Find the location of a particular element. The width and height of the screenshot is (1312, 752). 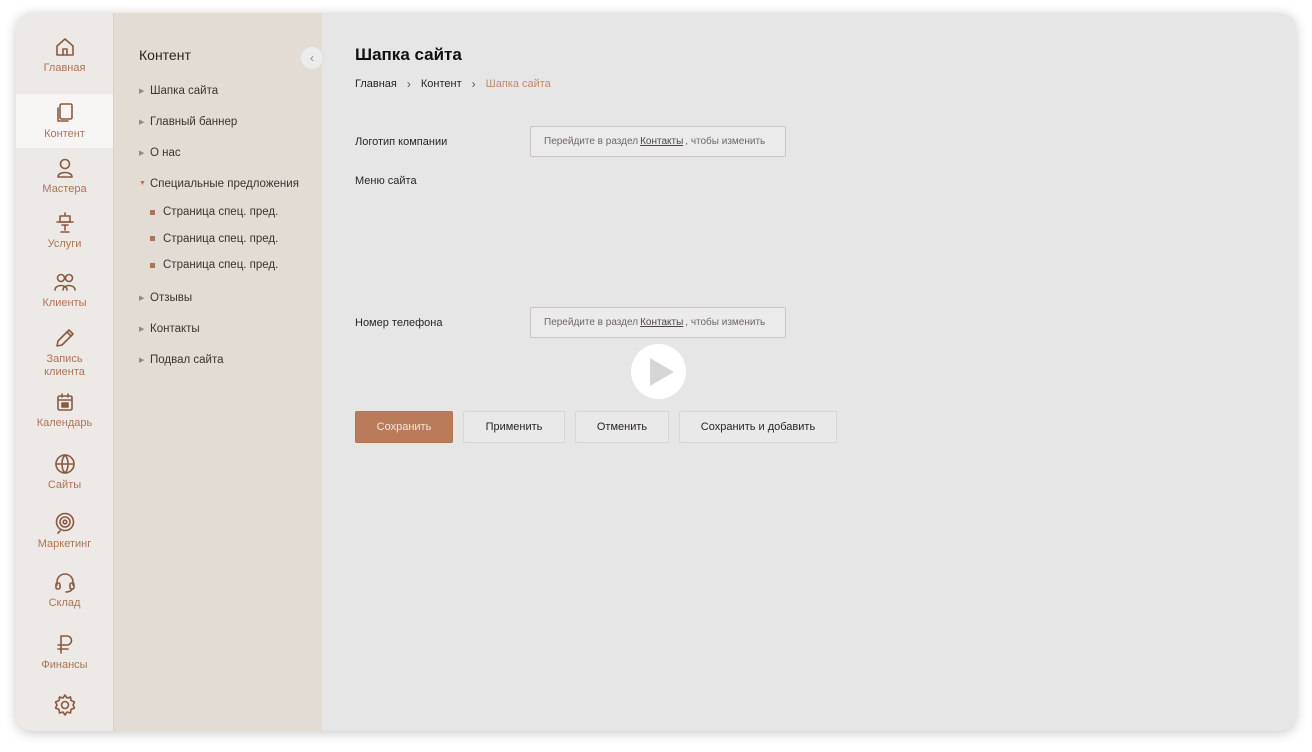

pencil-icon is located at coordinates (65, 338).